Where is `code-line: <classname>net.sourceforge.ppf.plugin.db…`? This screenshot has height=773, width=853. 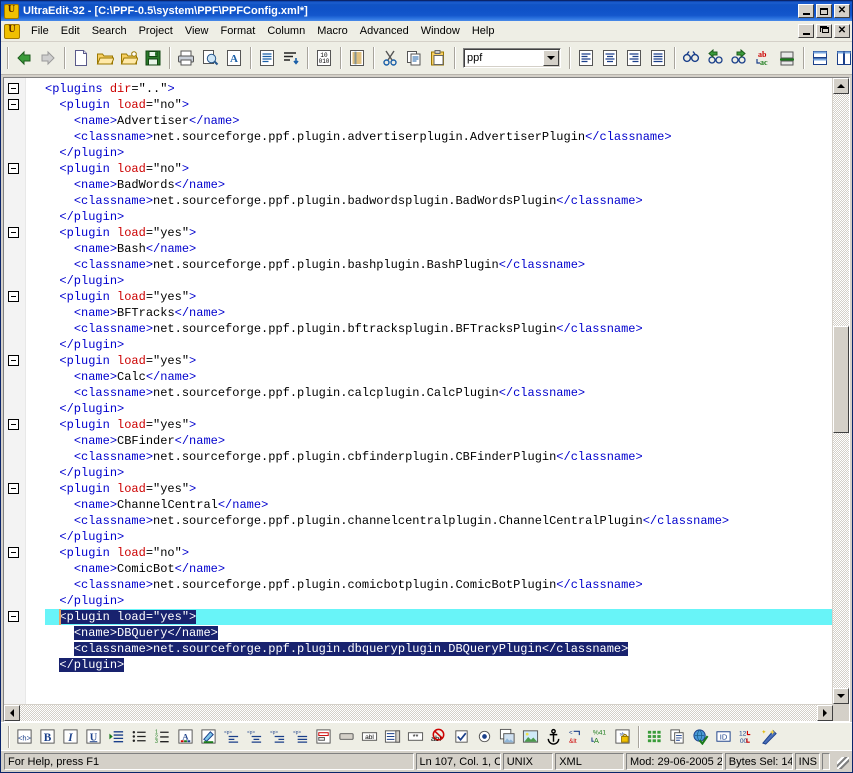 code-line: <classname>net.sourceforge.ppf.plugin.db… is located at coordinates (438, 649).